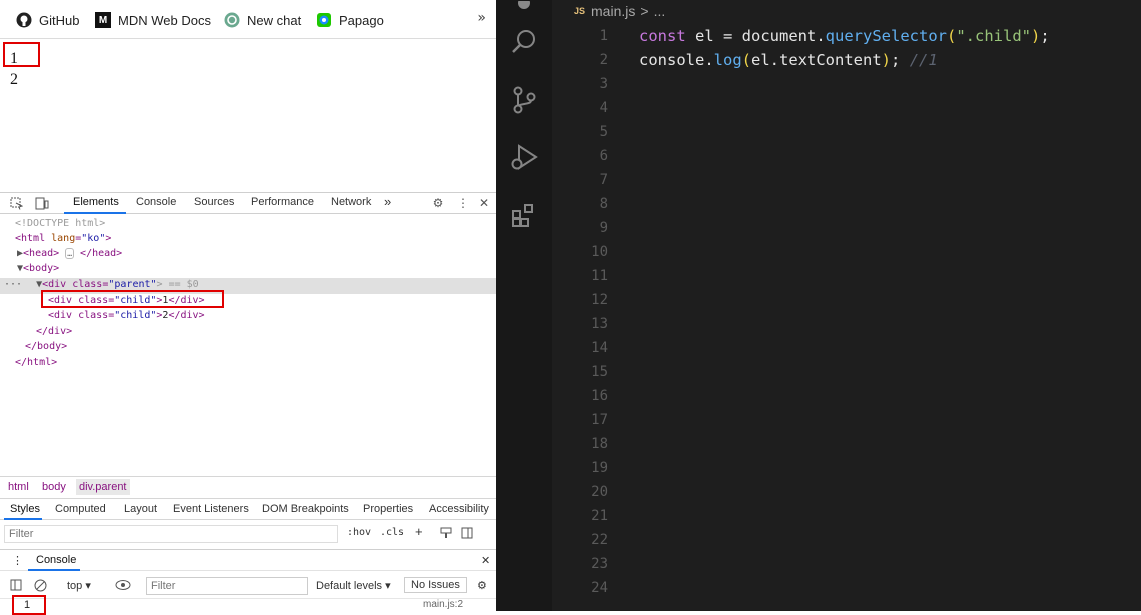 The height and width of the screenshot is (615, 1141). What do you see at coordinates (21, 54) in the screenshot?
I see `highlight-box` at bounding box center [21, 54].